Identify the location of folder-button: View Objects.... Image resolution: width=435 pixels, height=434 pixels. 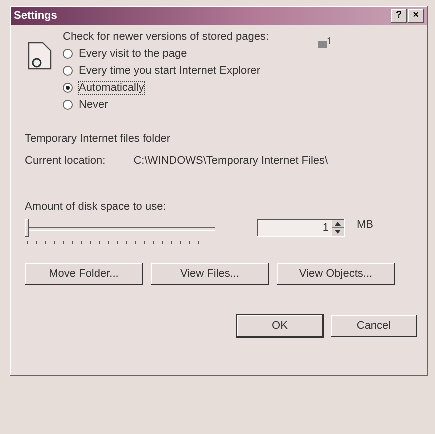
(336, 274).